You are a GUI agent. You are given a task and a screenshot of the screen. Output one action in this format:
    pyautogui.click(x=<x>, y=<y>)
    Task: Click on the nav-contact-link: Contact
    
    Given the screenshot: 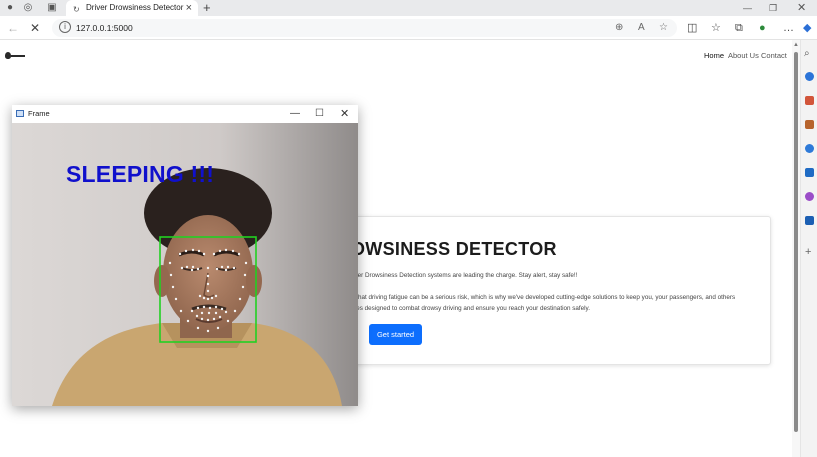 What is the action you would take?
    pyautogui.click(x=774, y=56)
    